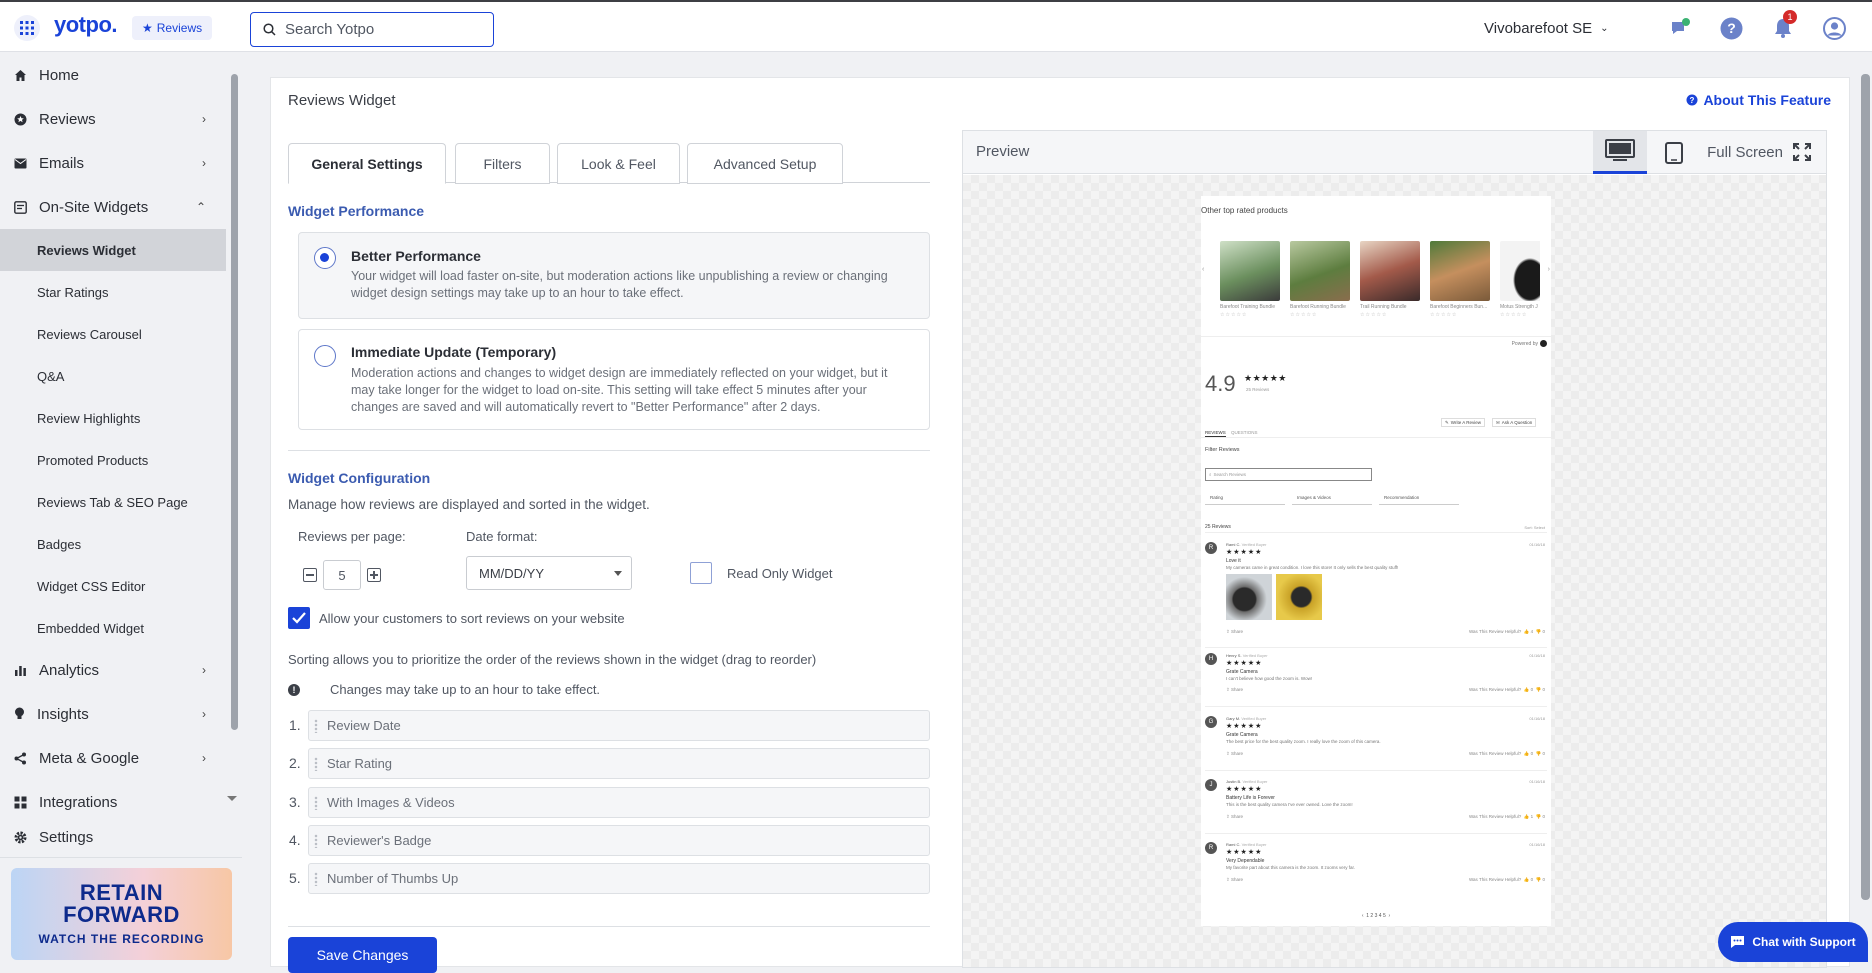  What do you see at coordinates (1620, 152) in the screenshot?
I see `desktop-view-button` at bounding box center [1620, 152].